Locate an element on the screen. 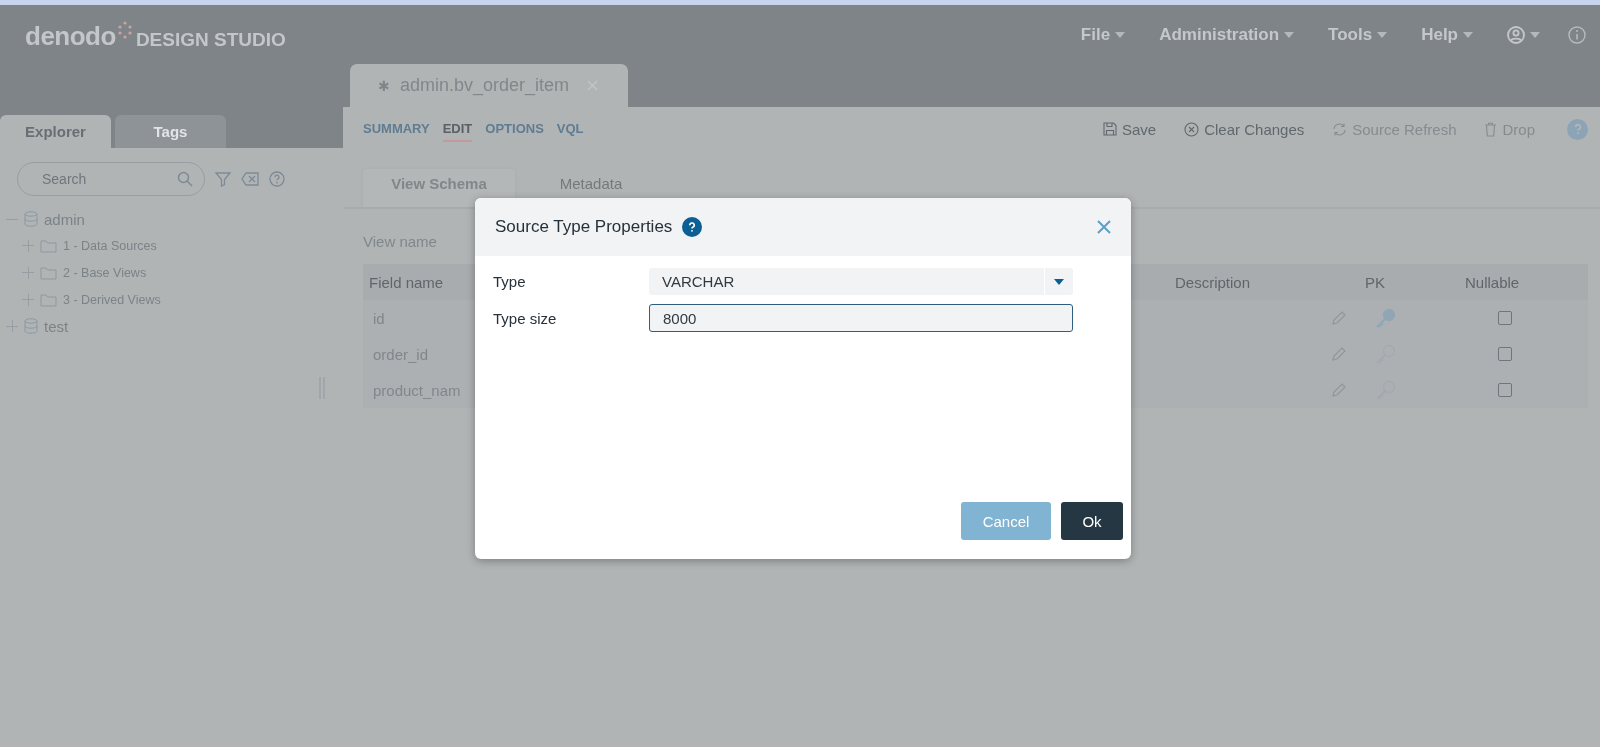  info-icon is located at coordinates (1577, 34).